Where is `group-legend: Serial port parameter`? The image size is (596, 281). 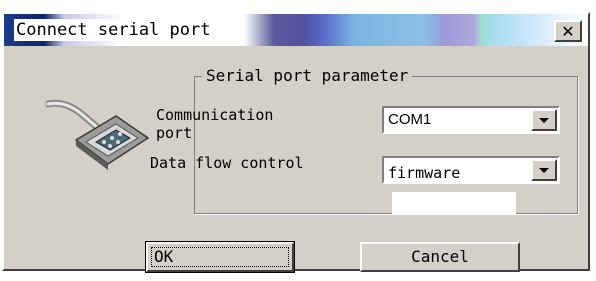 group-legend: Serial port parameter is located at coordinates (307, 76).